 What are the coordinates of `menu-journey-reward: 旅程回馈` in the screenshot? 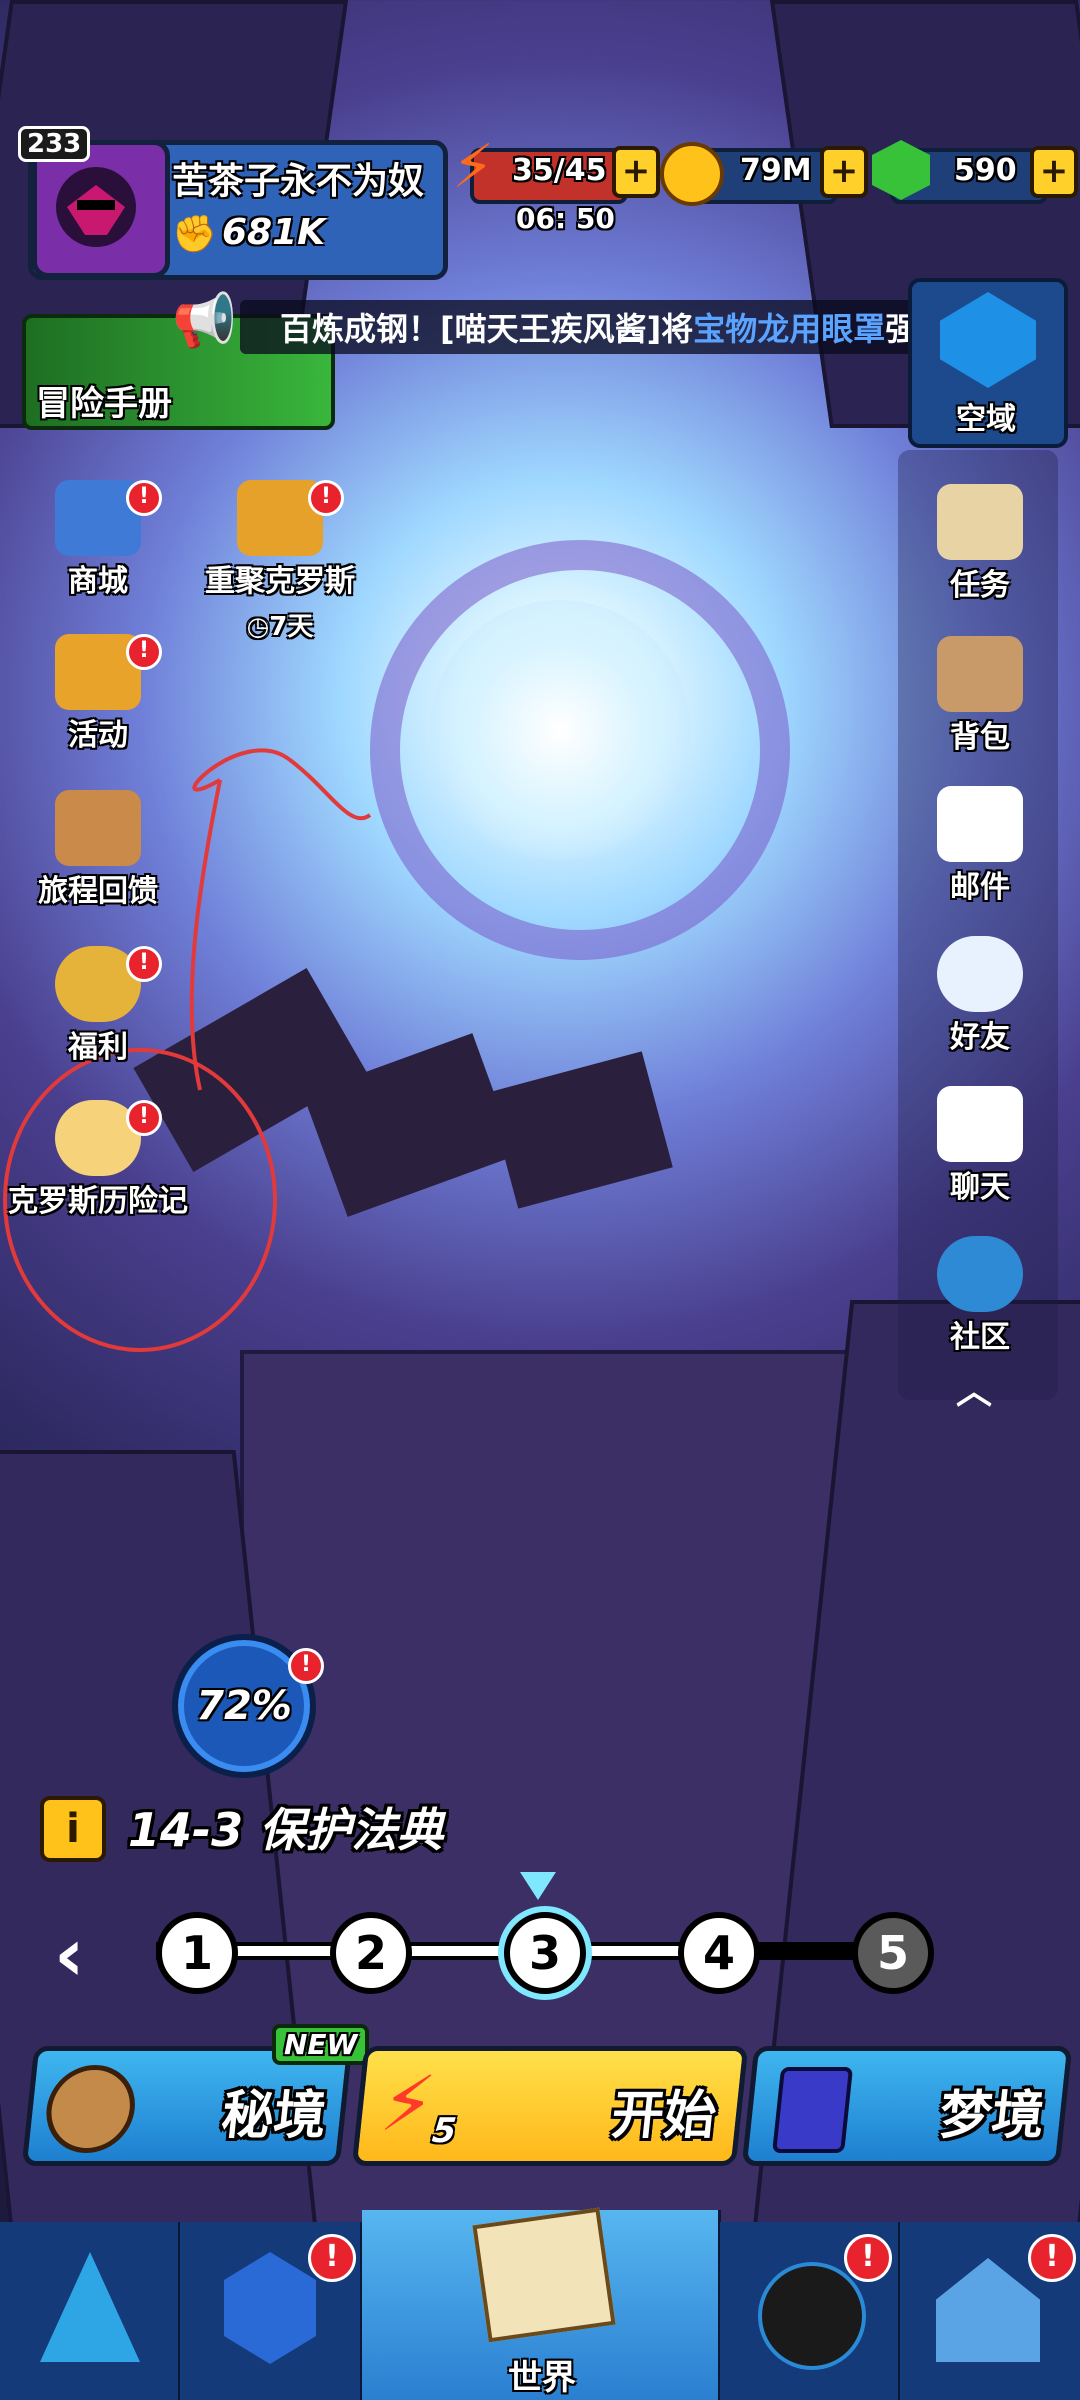 It's located at (98, 850).